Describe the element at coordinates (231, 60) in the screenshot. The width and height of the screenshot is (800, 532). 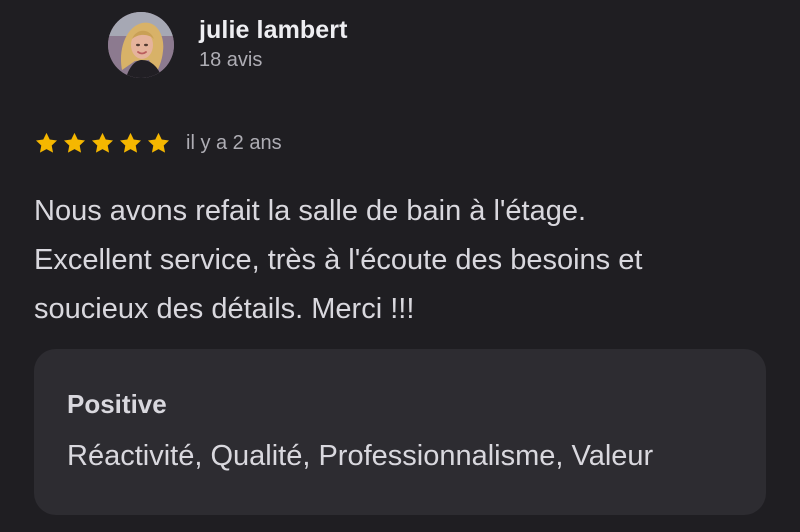
I see `reviewer-review-count: 18 avis` at that location.